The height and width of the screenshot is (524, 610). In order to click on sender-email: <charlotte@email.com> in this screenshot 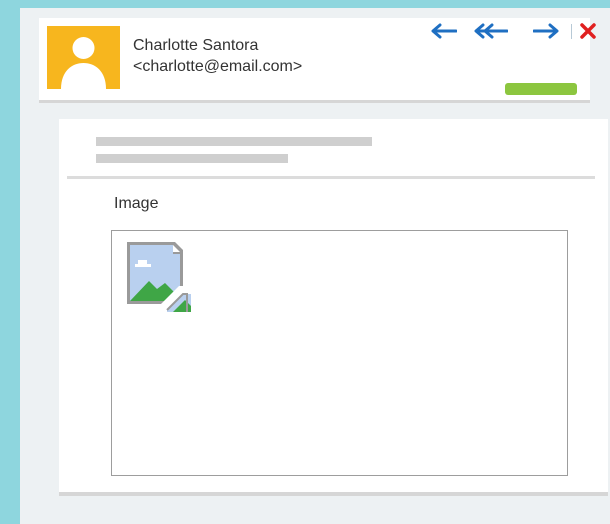, I will do `click(218, 66)`.